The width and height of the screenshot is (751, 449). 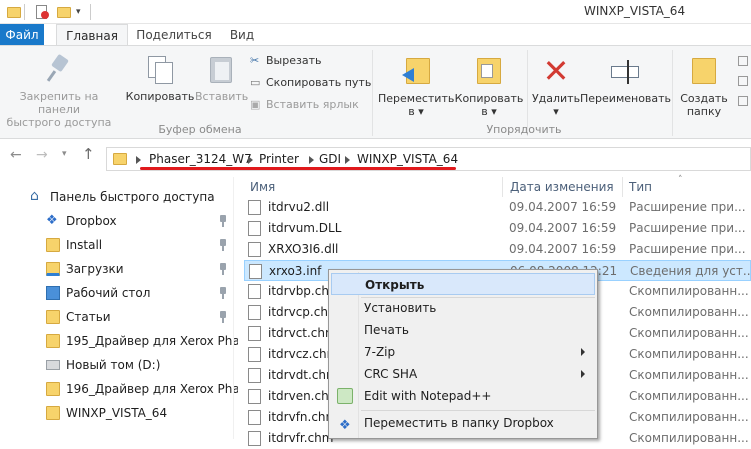 What do you see at coordinates (160, 96) in the screenshot?
I see `copy-label: Копировать` at bounding box center [160, 96].